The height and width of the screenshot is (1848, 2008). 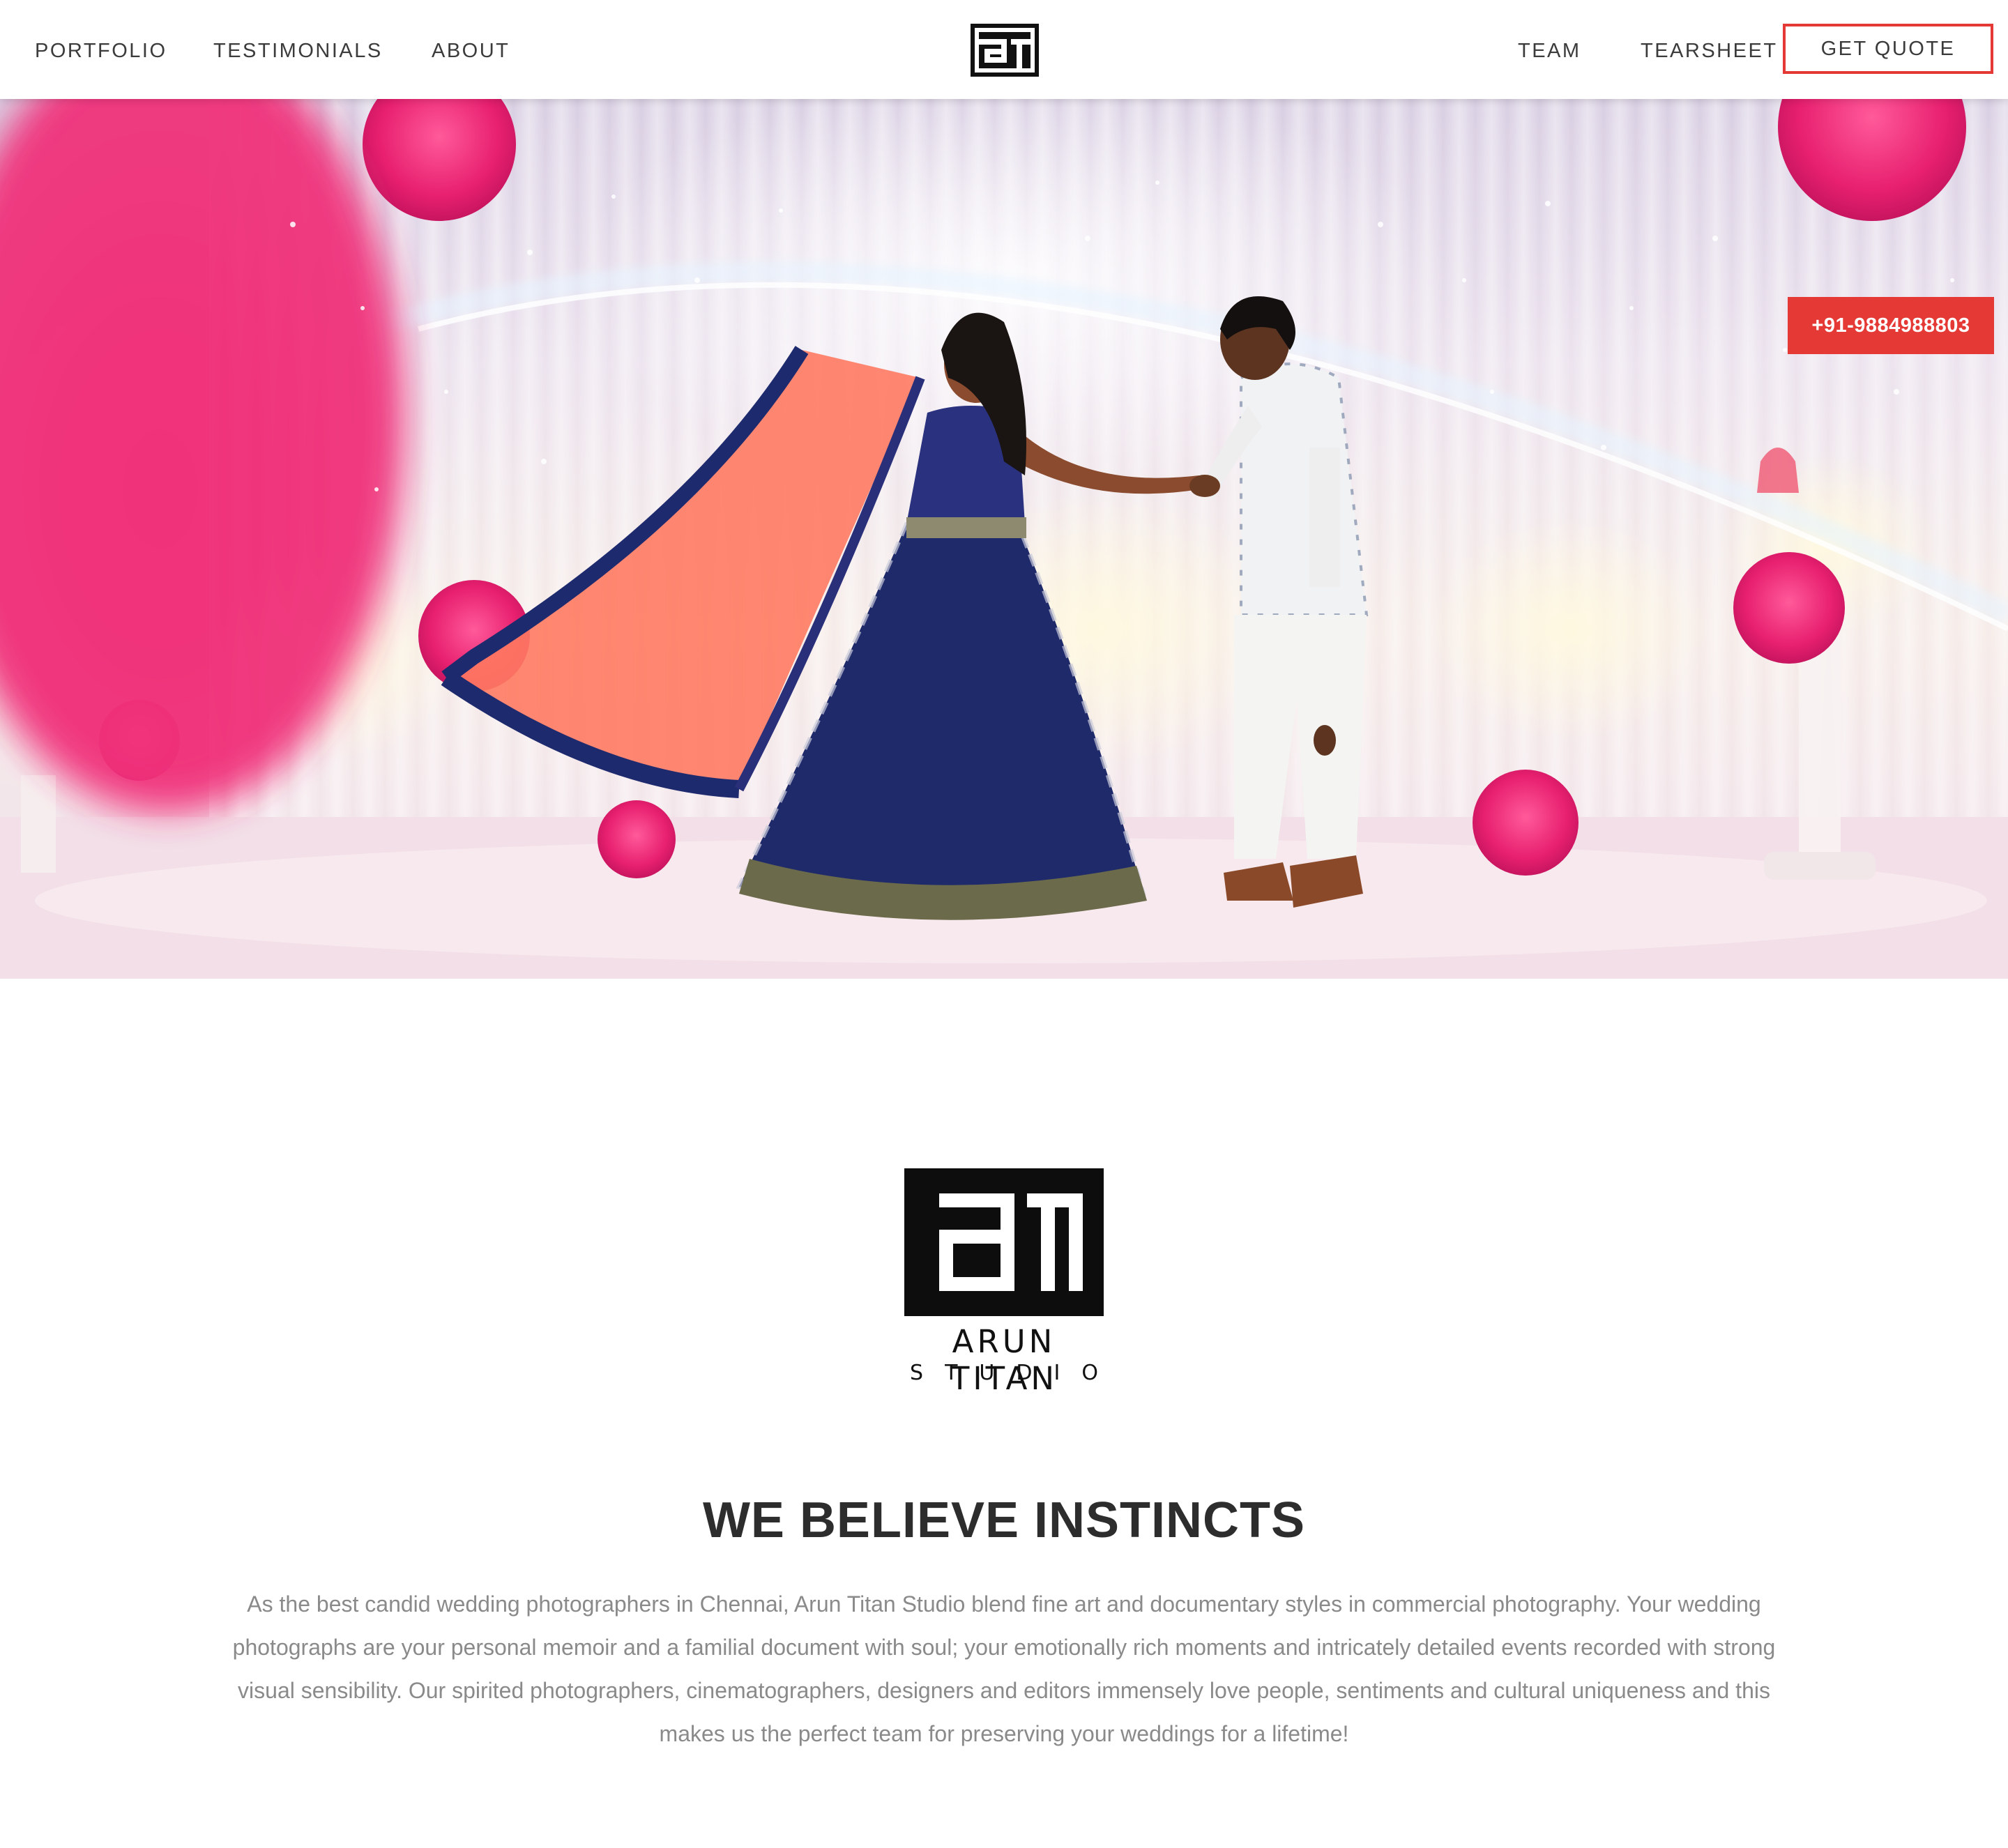 I want to click on phone-call-button: +91-9884988803, so click(x=1891, y=325).